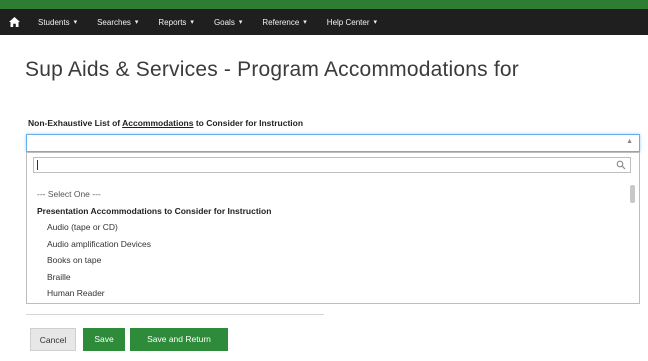  Describe the element at coordinates (629, 141) in the screenshot. I see `chevron-down-icon: ▲` at that location.